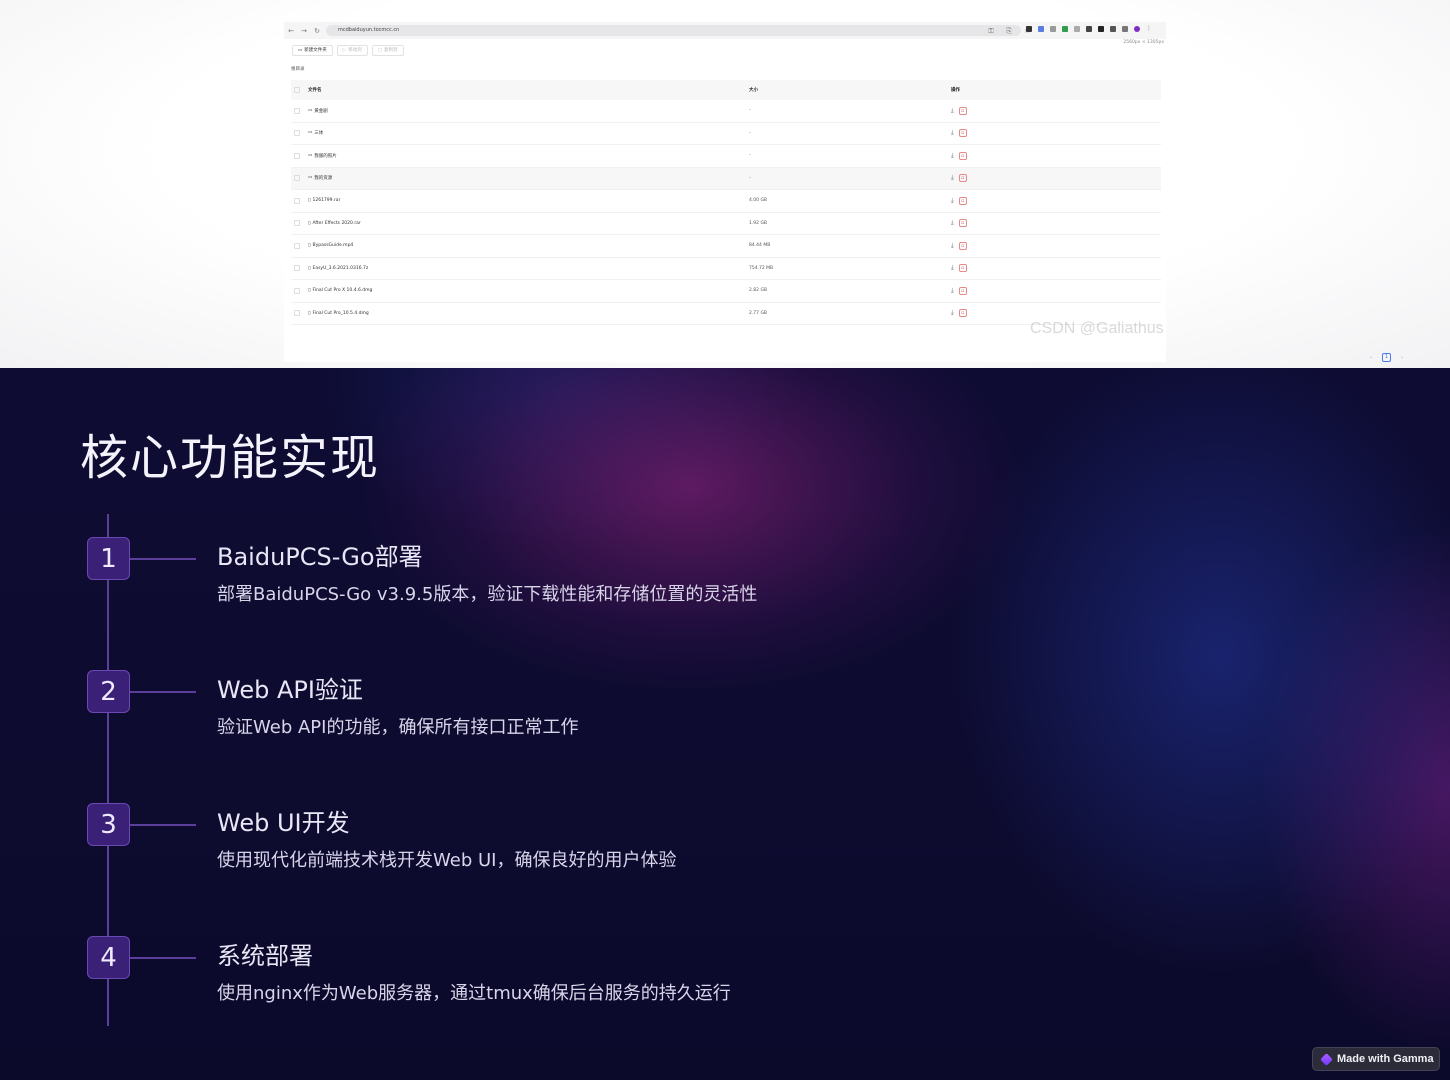 This screenshot has height=1080, width=1450. Describe the element at coordinates (761, 268) in the screenshot. I see `file-size: 754.72 MB` at that location.